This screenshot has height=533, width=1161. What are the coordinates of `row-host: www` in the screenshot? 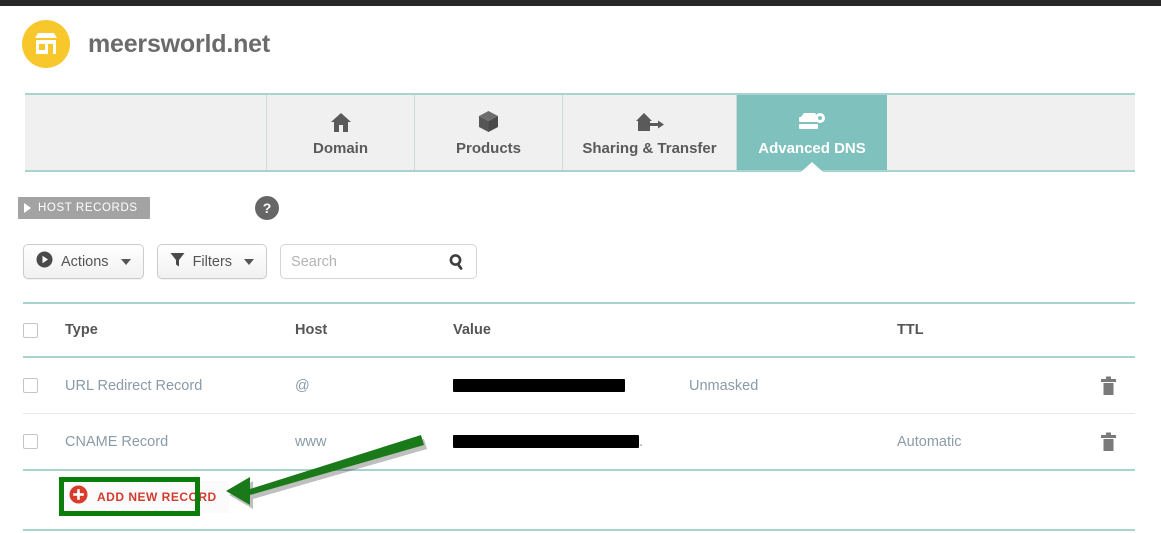 It's located at (311, 441).